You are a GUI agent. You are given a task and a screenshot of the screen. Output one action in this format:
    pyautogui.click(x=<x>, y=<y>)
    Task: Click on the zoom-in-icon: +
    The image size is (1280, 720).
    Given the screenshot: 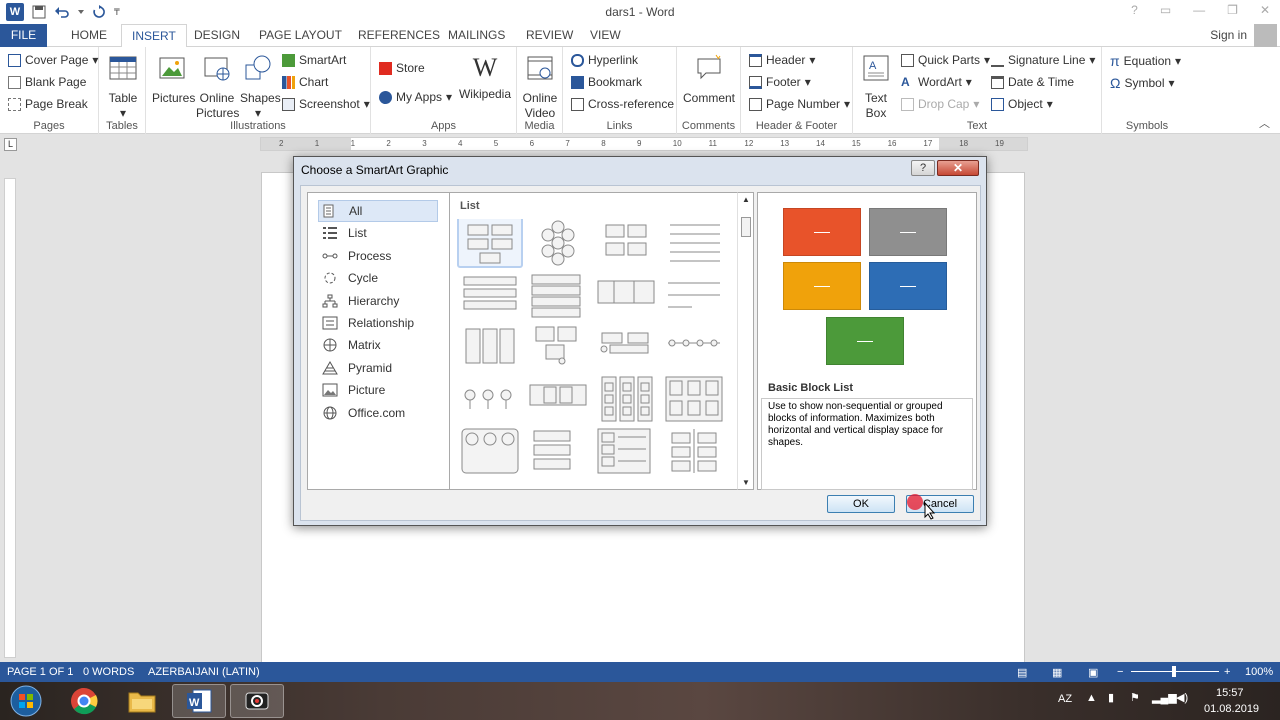 What is the action you would take?
    pyautogui.click(x=1227, y=672)
    